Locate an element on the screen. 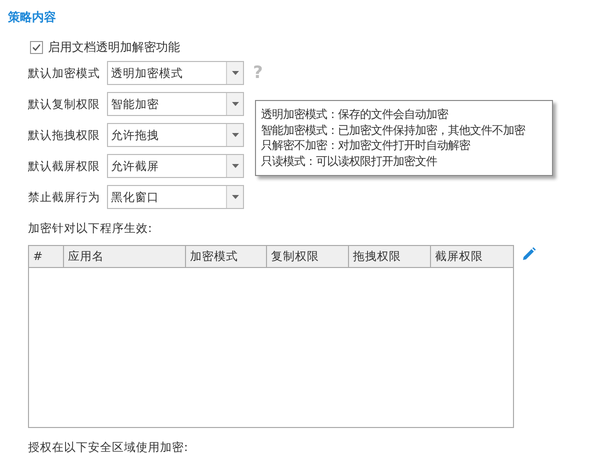  column-header: 截屏权限 is located at coordinates (459, 256).